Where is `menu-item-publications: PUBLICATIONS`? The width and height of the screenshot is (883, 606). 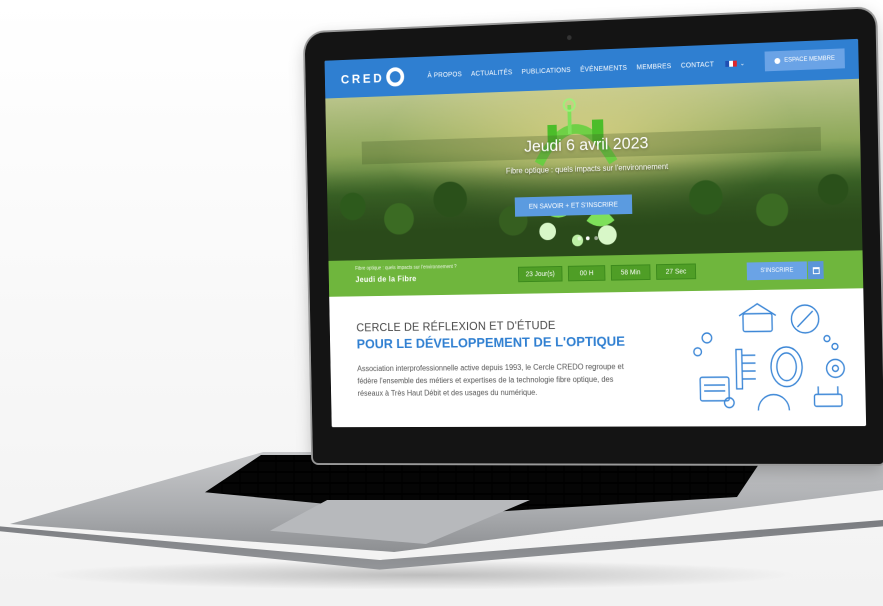 menu-item-publications: PUBLICATIONS is located at coordinates (546, 71).